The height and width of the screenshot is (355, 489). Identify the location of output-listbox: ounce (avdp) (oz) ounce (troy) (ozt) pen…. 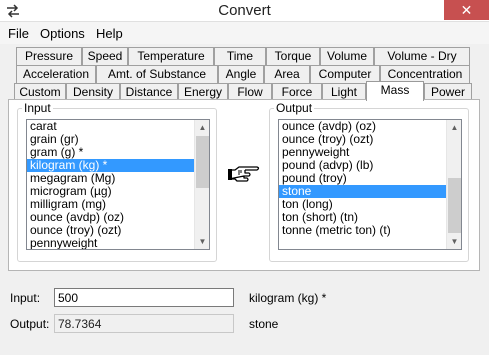
(370, 184).